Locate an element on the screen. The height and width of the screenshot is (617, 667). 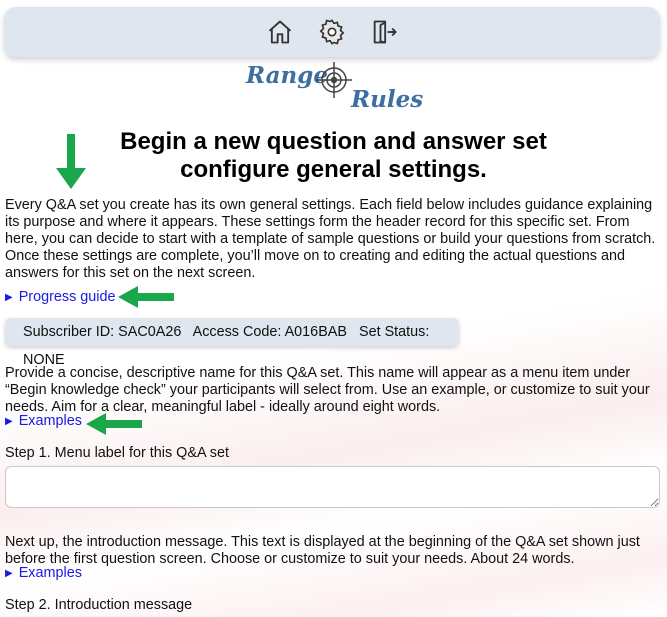
title-line-2: configure general settings. is located at coordinates (333, 169).